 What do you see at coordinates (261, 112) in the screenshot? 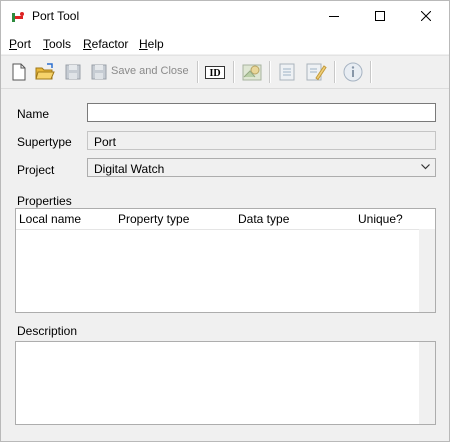
I see `name-input` at bounding box center [261, 112].